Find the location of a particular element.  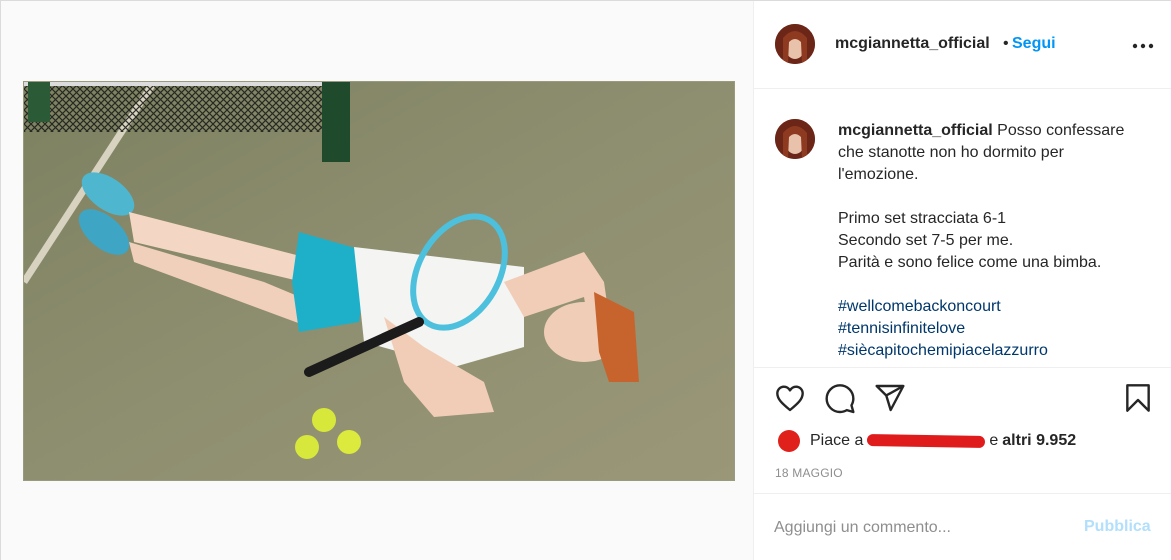

like-button is located at coordinates (791, 399).